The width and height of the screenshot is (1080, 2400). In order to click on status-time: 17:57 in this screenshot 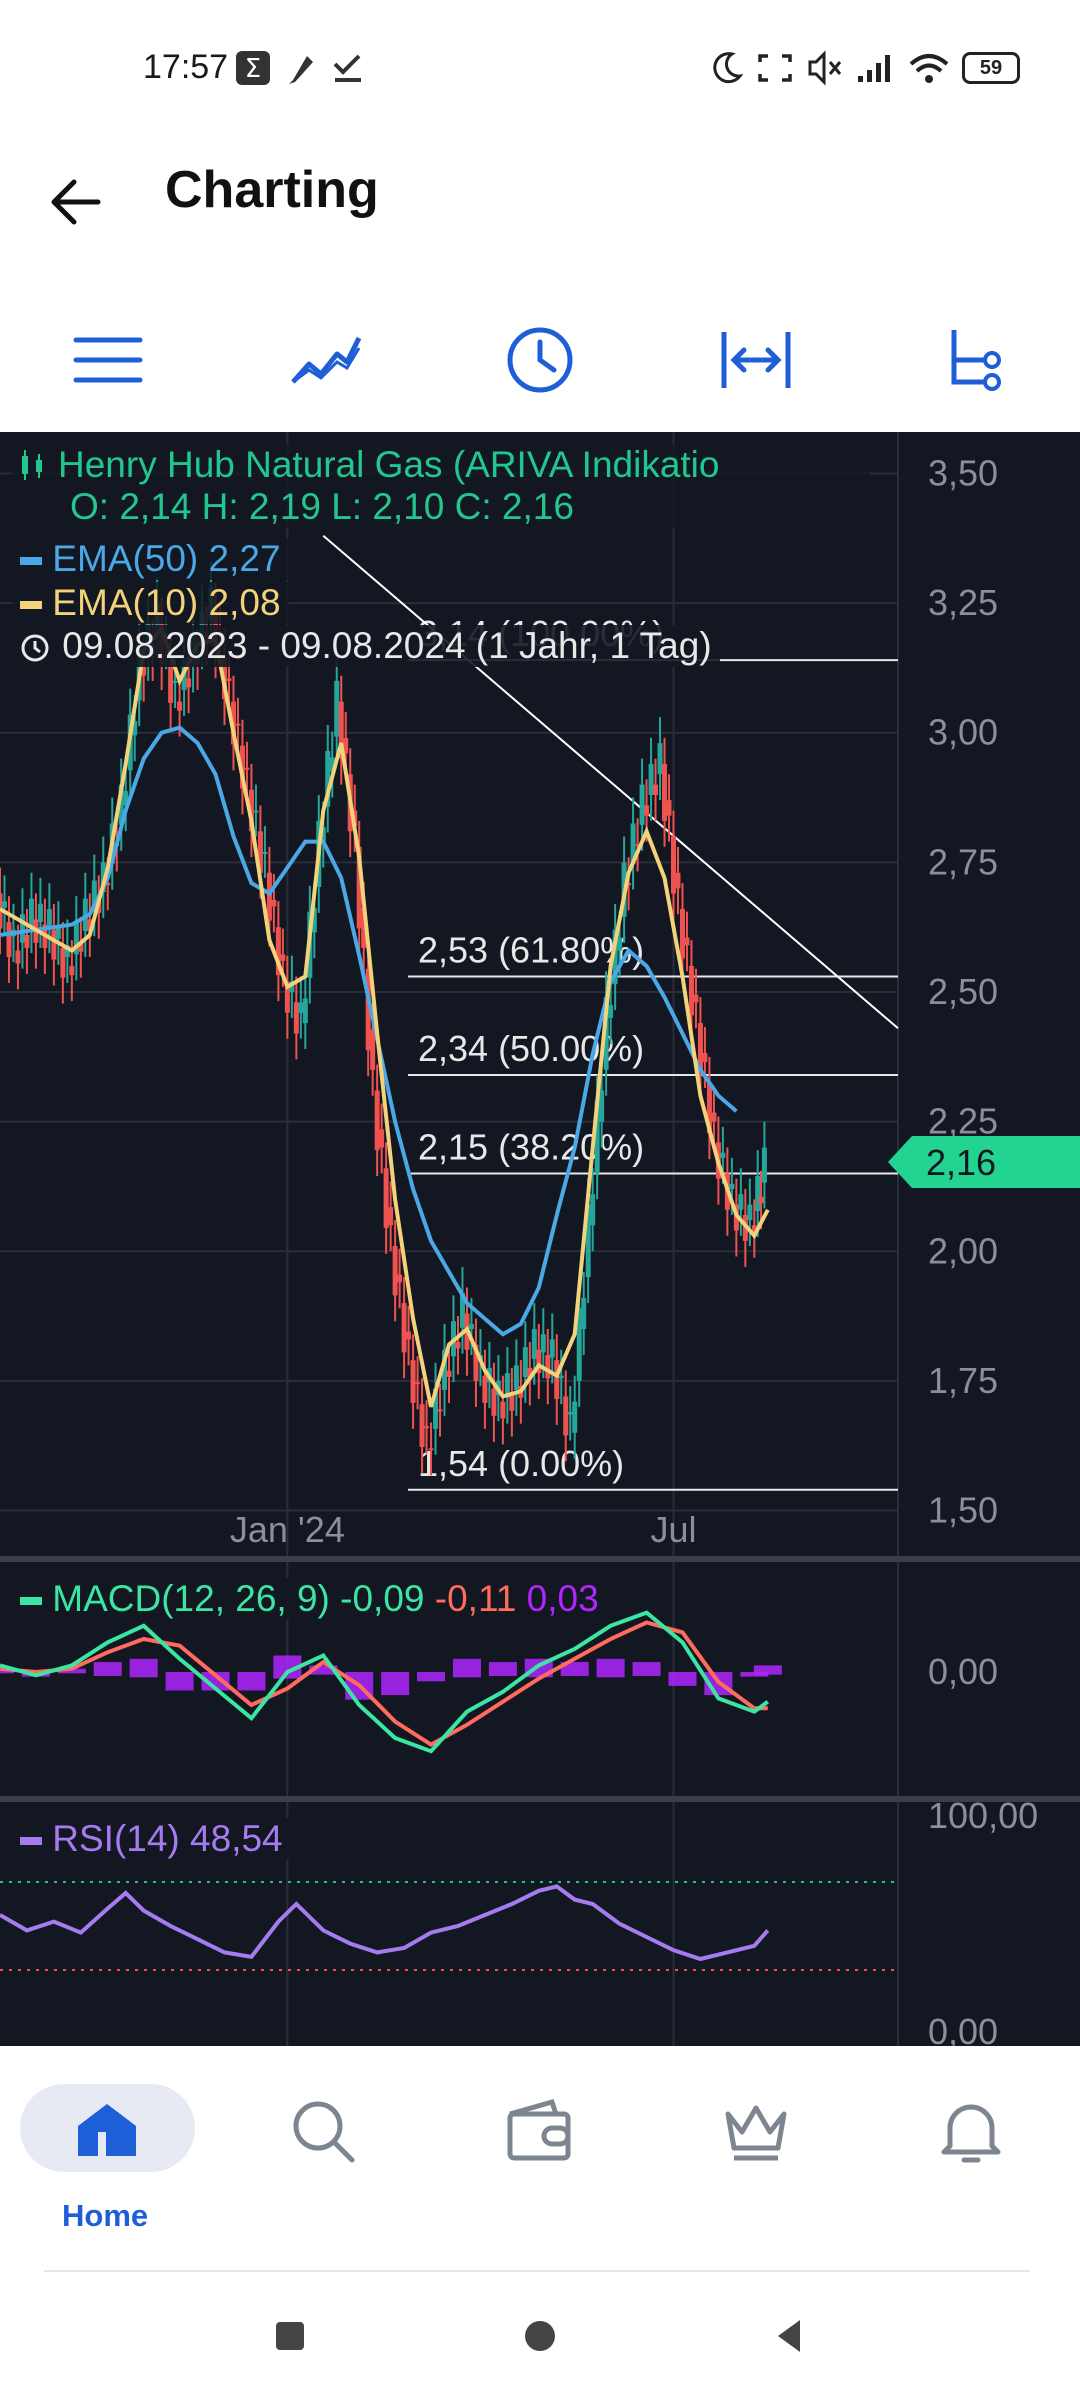, I will do `click(186, 67)`.